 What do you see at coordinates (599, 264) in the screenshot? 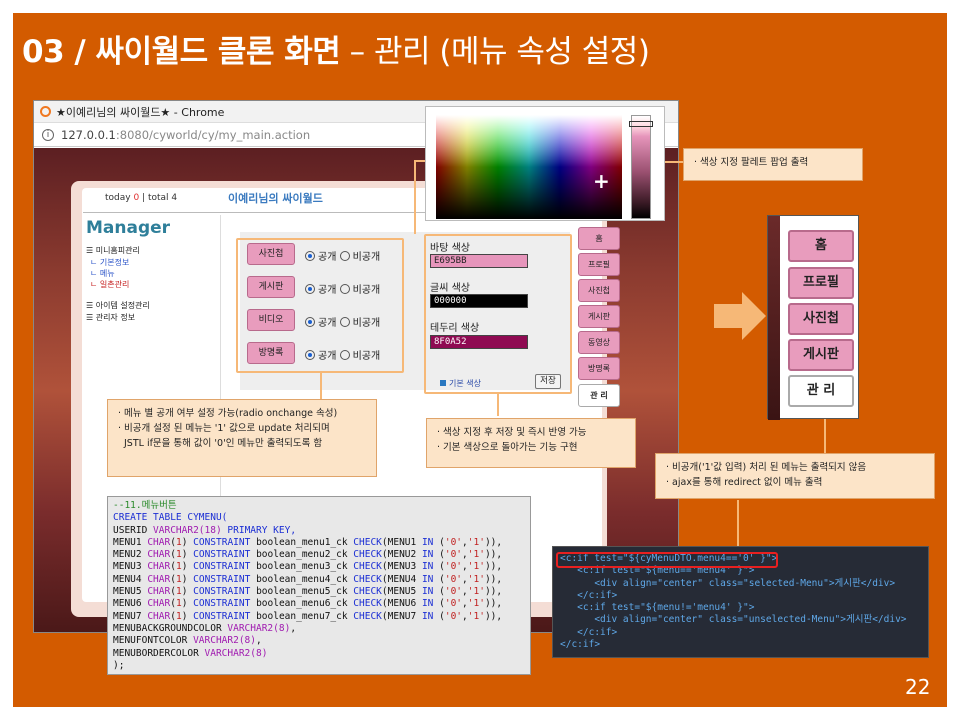
I see `right-menu-profile: 프로필` at bounding box center [599, 264].